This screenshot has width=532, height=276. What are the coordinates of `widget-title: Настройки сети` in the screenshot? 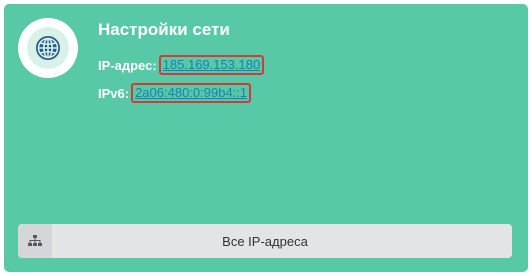 It's located at (164, 29).